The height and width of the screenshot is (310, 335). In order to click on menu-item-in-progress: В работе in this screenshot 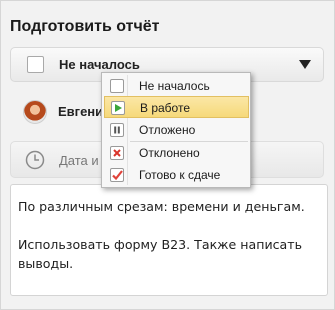, I will do `click(176, 107)`.